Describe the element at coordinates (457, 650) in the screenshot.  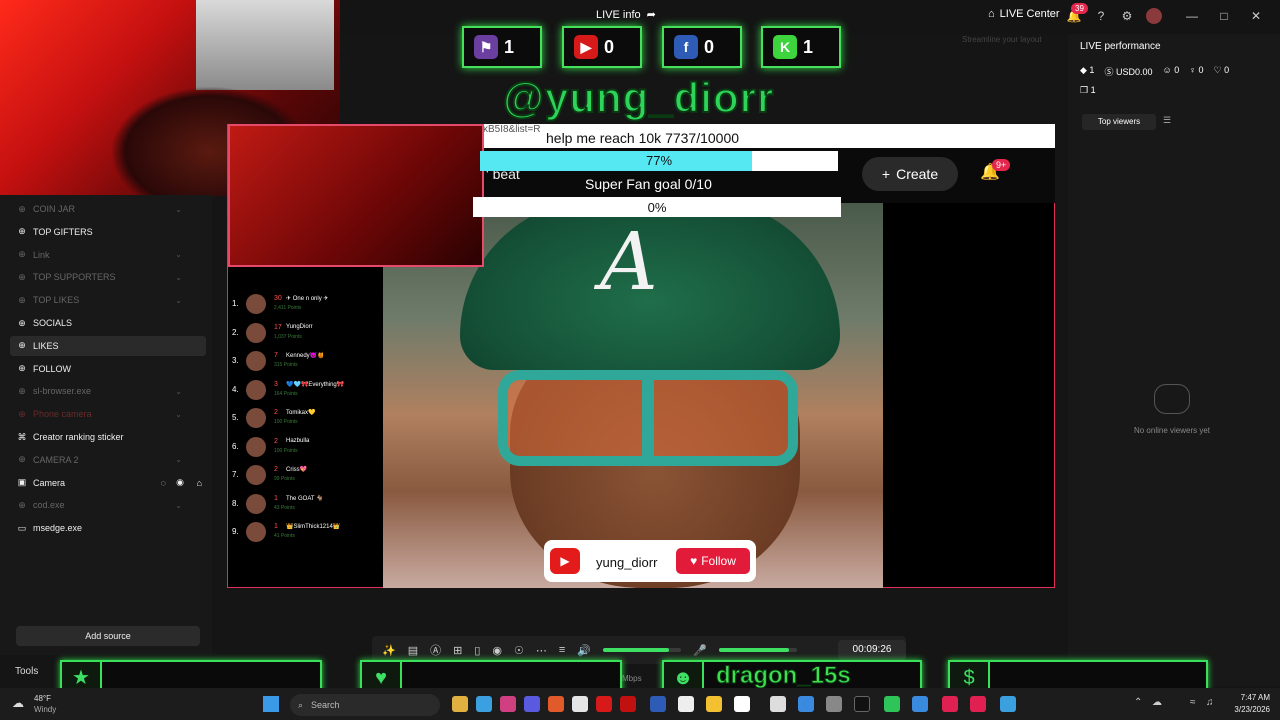
I see `grid-icon: ⊞` at that location.